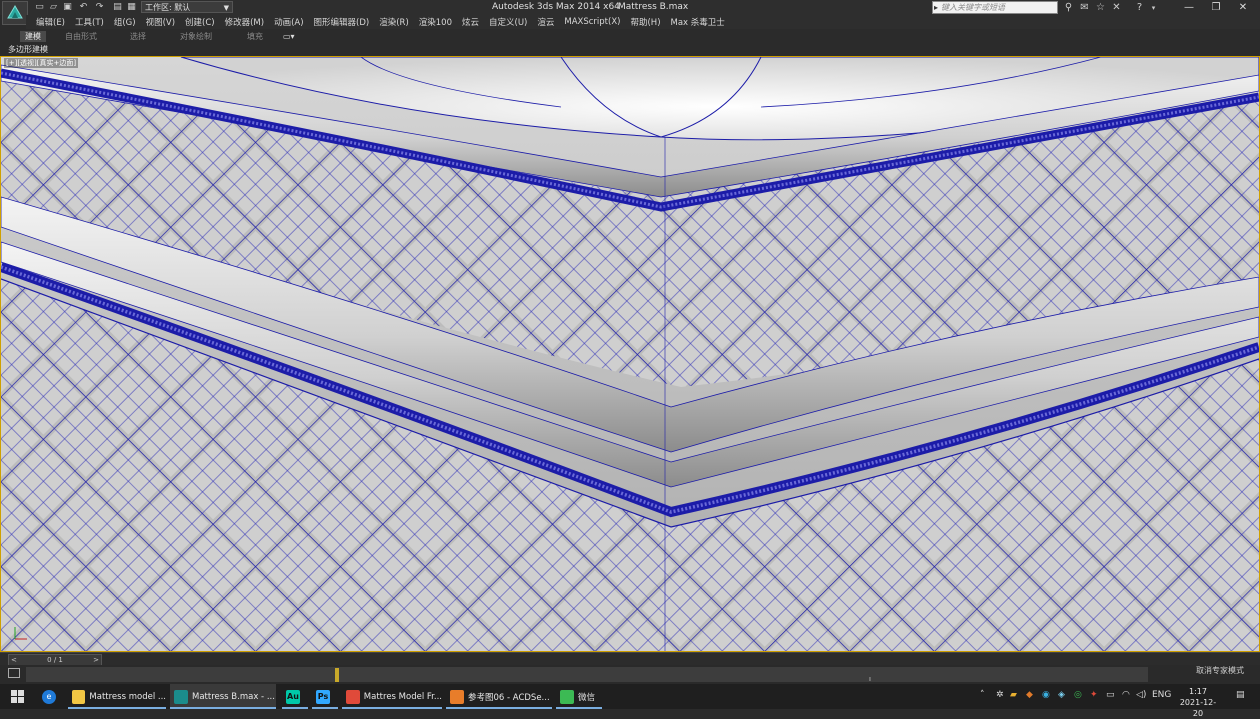 The image size is (1260, 719). Describe the element at coordinates (1068, 7) in the screenshot. I see `binoculars-icon: ⚲` at that location.